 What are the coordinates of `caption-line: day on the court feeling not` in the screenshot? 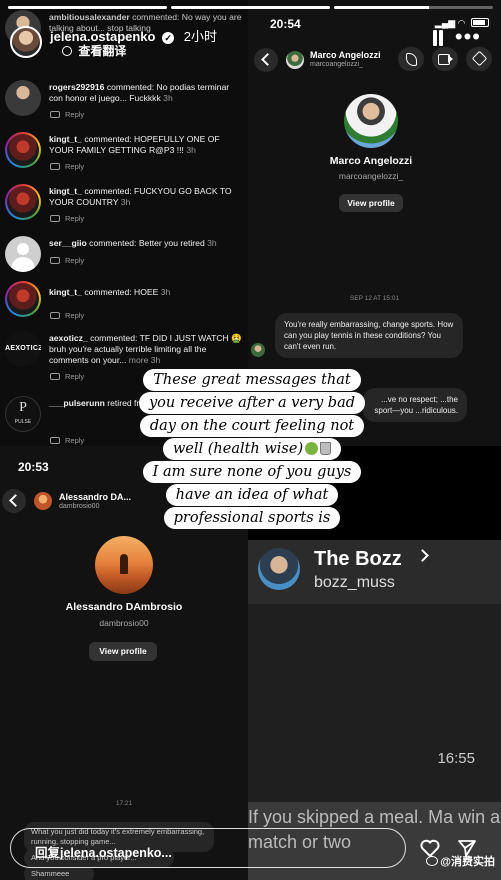 It's located at (252, 426).